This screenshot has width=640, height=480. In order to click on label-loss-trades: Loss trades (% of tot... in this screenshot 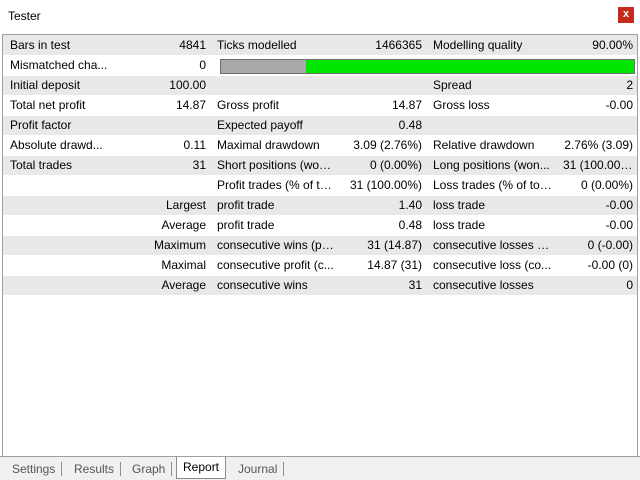, I will do `click(491, 185)`.